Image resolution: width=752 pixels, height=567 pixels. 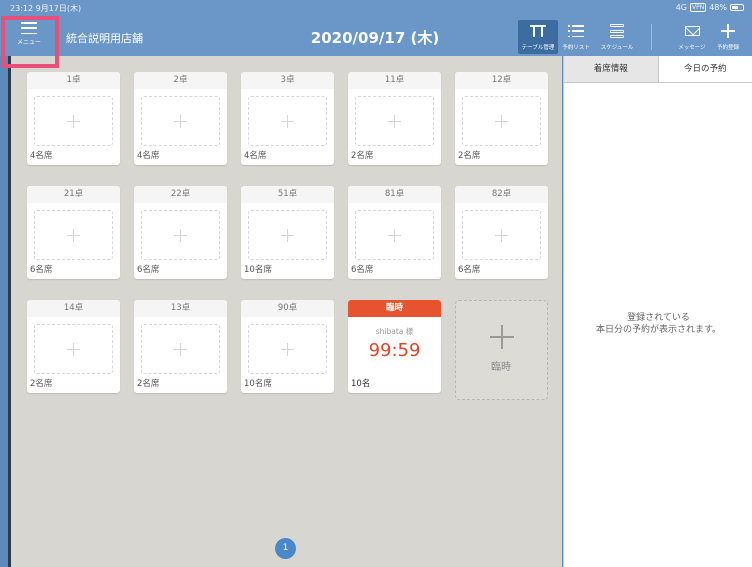 What do you see at coordinates (501, 367) in the screenshot?
I see `add-temporary-table-label: 臨時` at bounding box center [501, 367].